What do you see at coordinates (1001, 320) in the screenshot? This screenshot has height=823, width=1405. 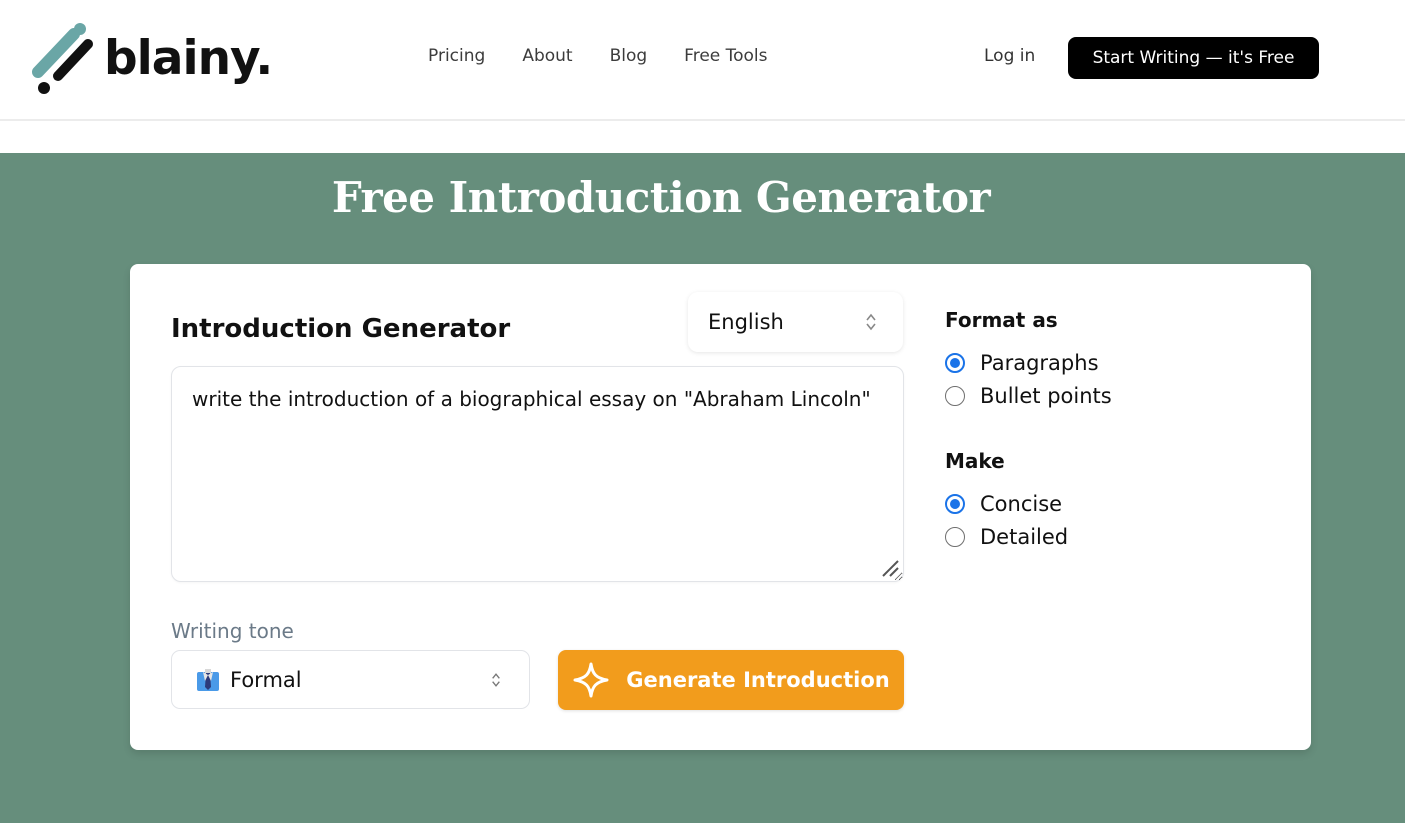 I see `format-title: Format as` at bounding box center [1001, 320].